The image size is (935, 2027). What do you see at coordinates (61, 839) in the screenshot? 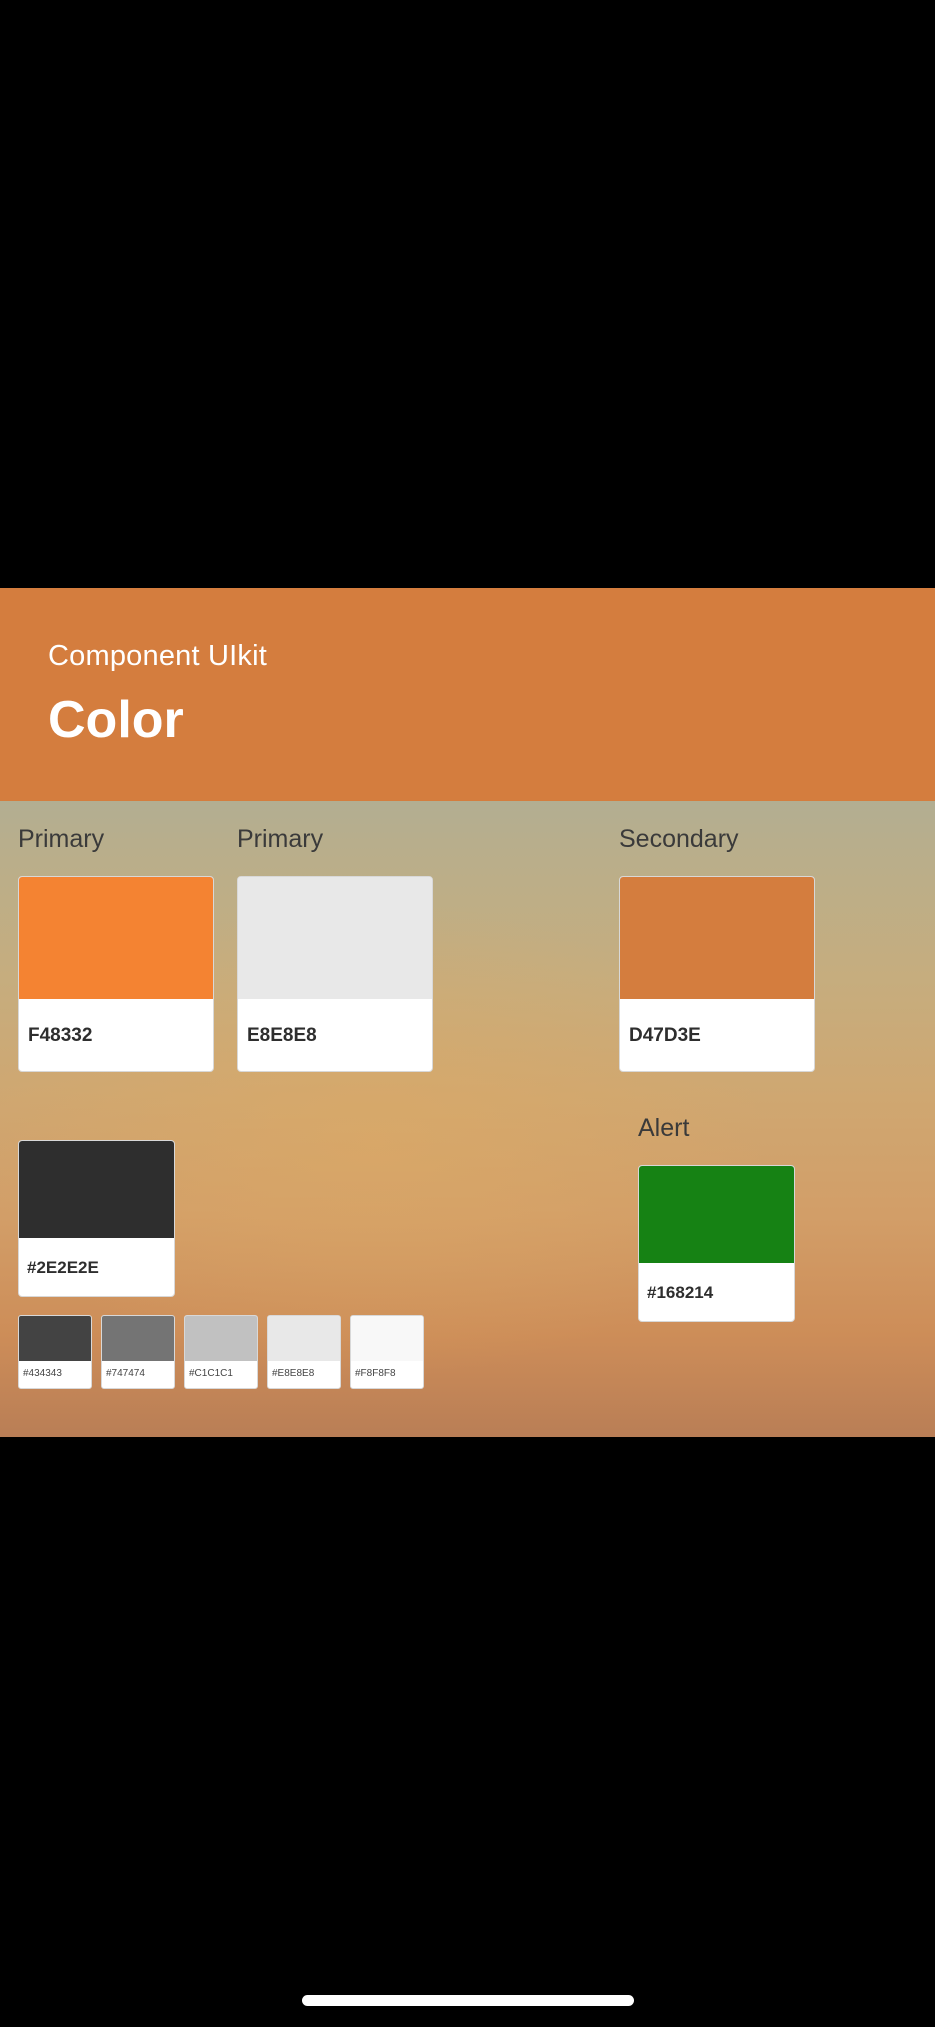
I see `primary-label: Primary` at bounding box center [61, 839].